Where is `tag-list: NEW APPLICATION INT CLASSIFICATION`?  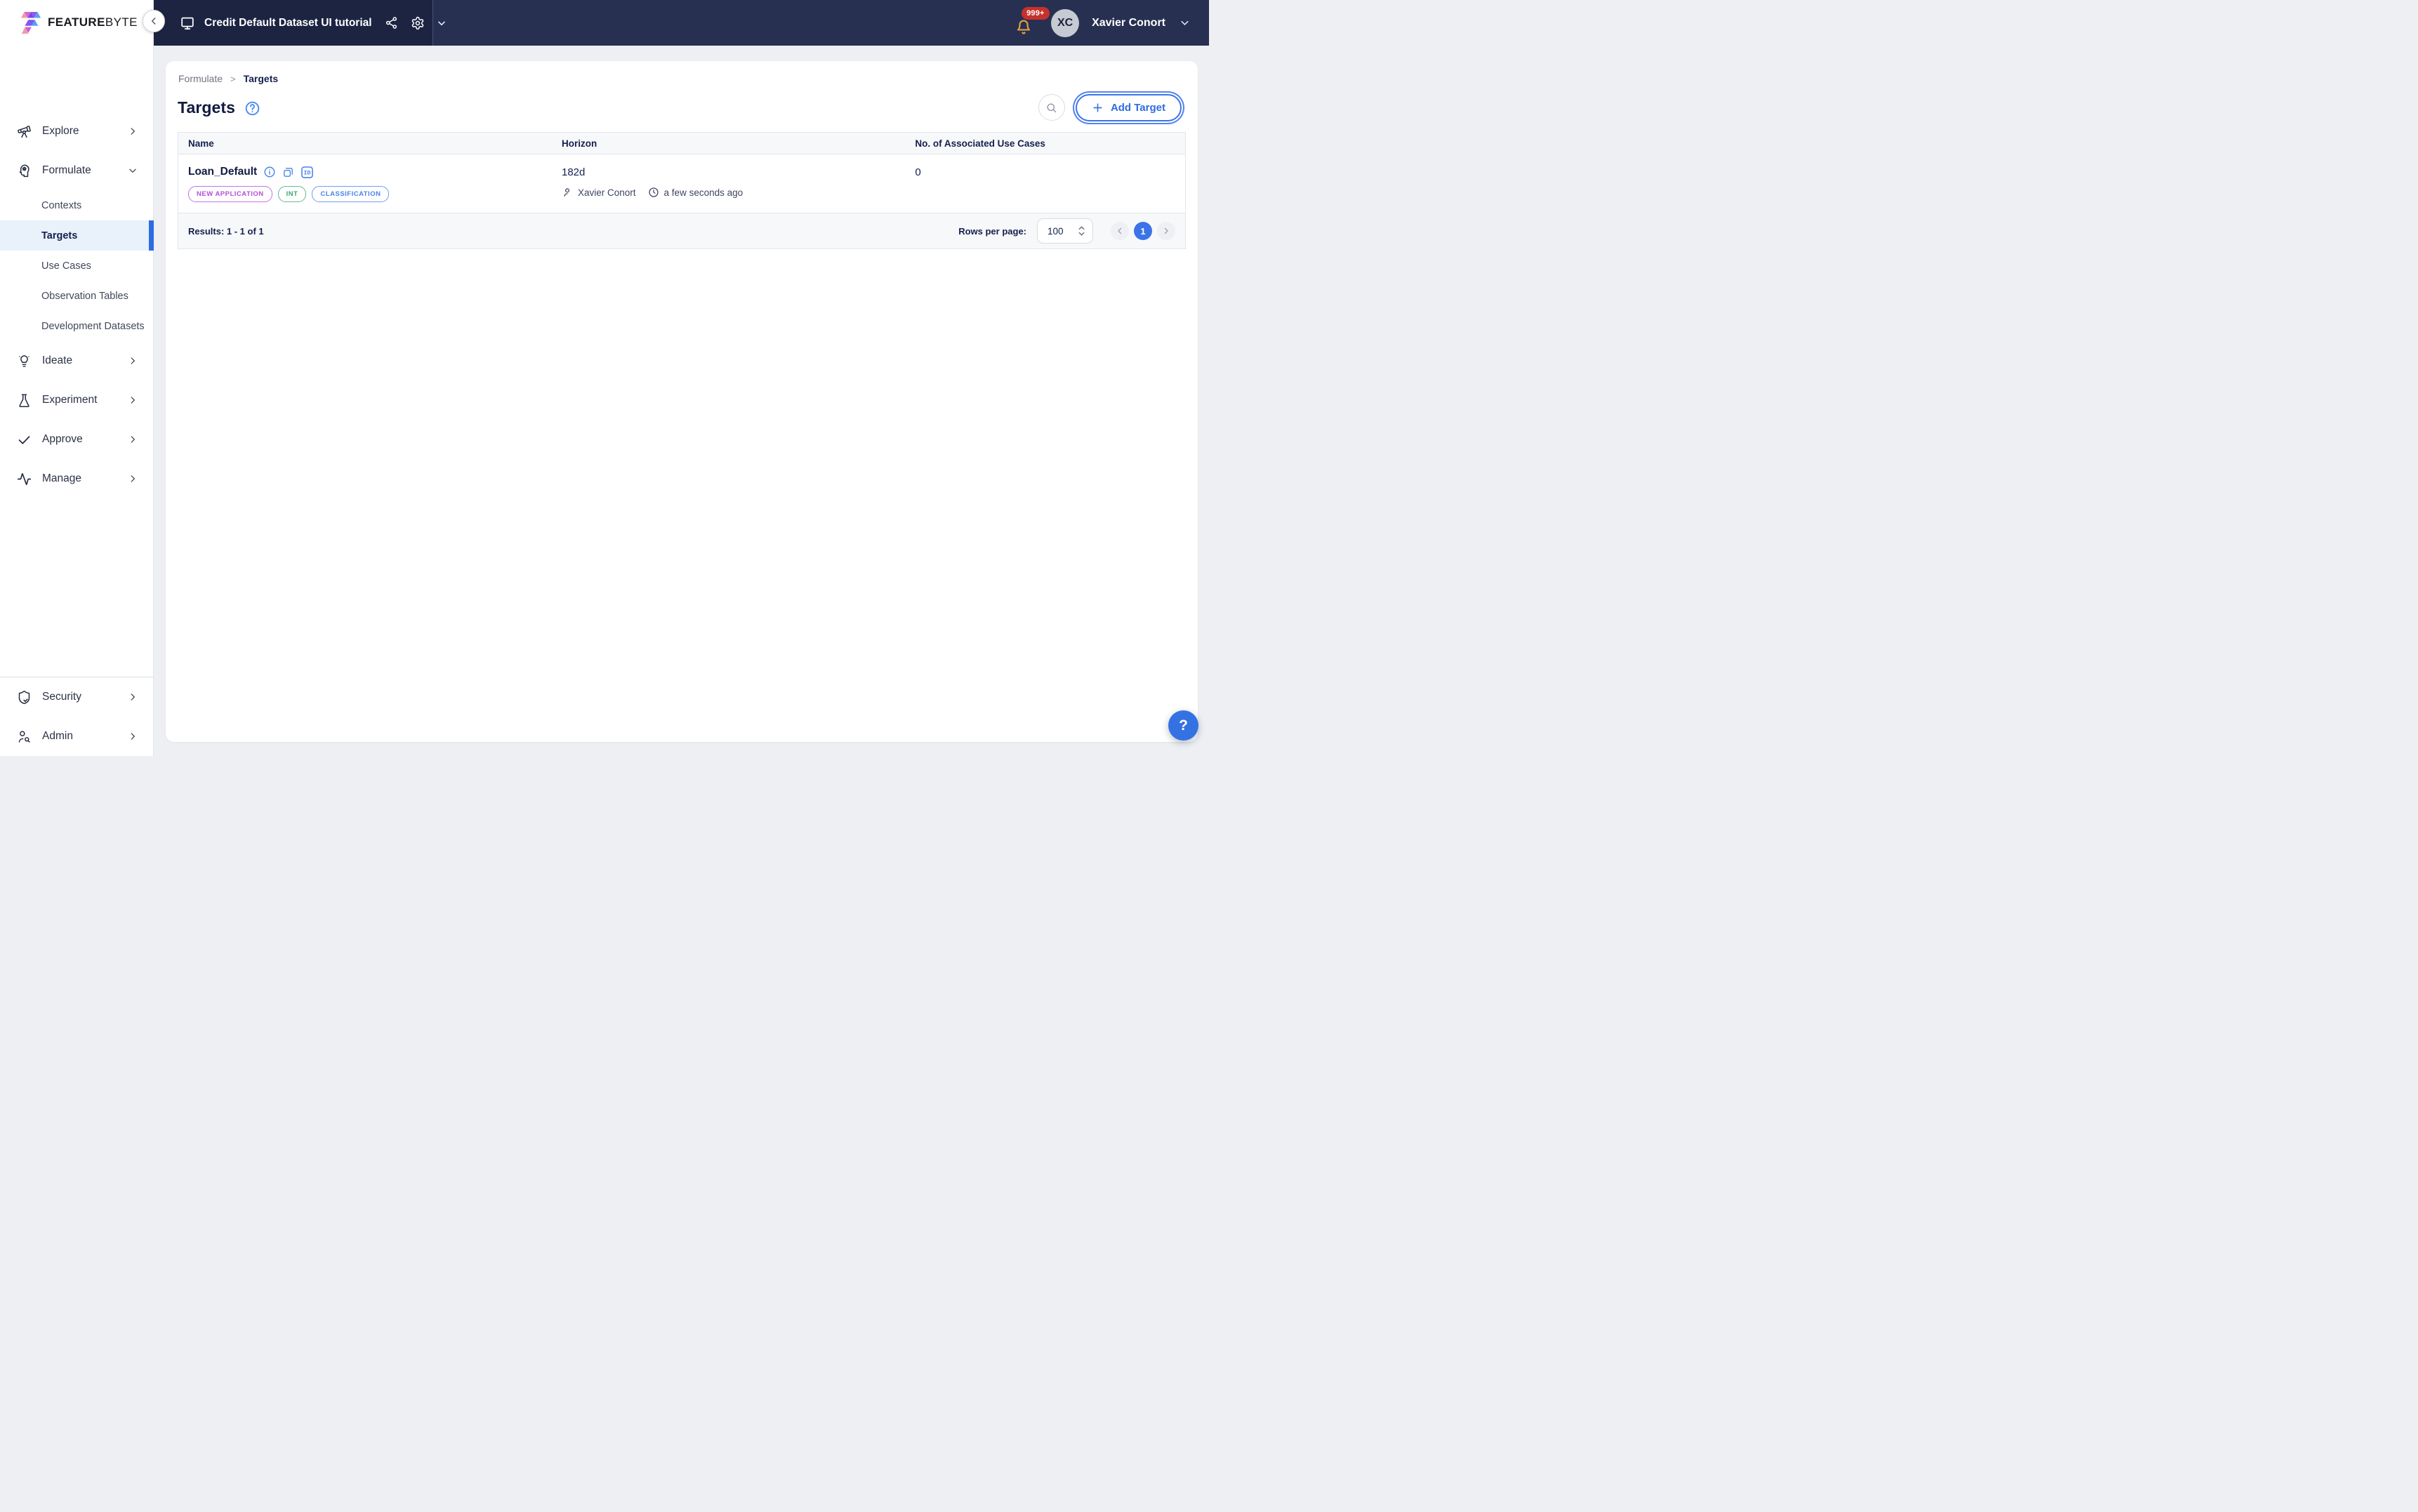 tag-list: NEW APPLICATION INT CLASSIFICATION is located at coordinates (370, 194).